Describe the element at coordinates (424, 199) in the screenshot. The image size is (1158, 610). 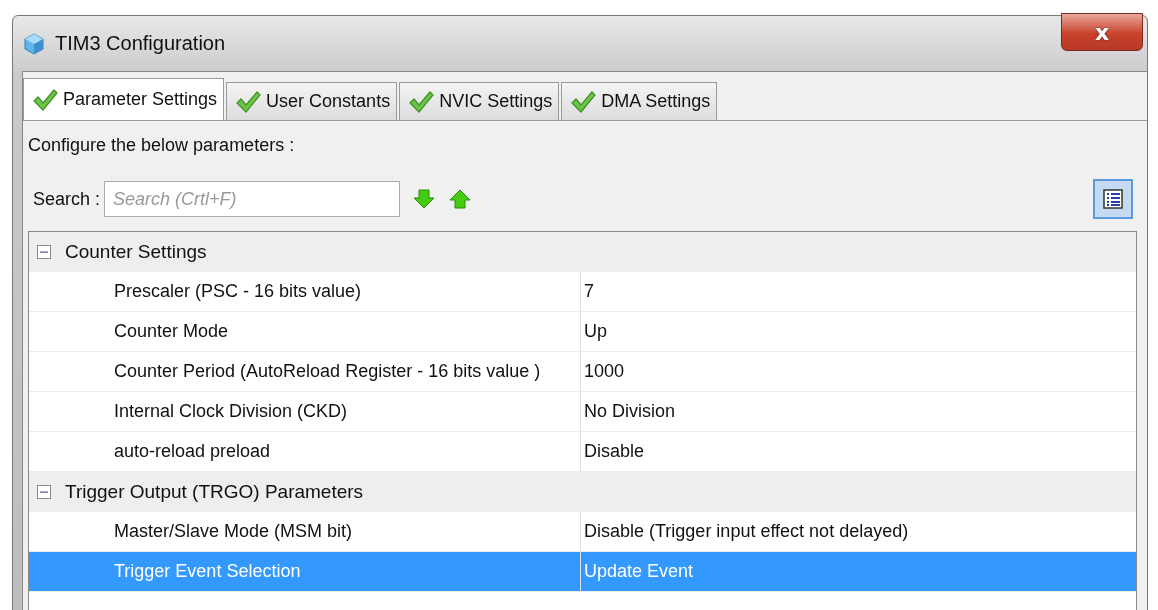
I see `down-arrow-icon` at that location.